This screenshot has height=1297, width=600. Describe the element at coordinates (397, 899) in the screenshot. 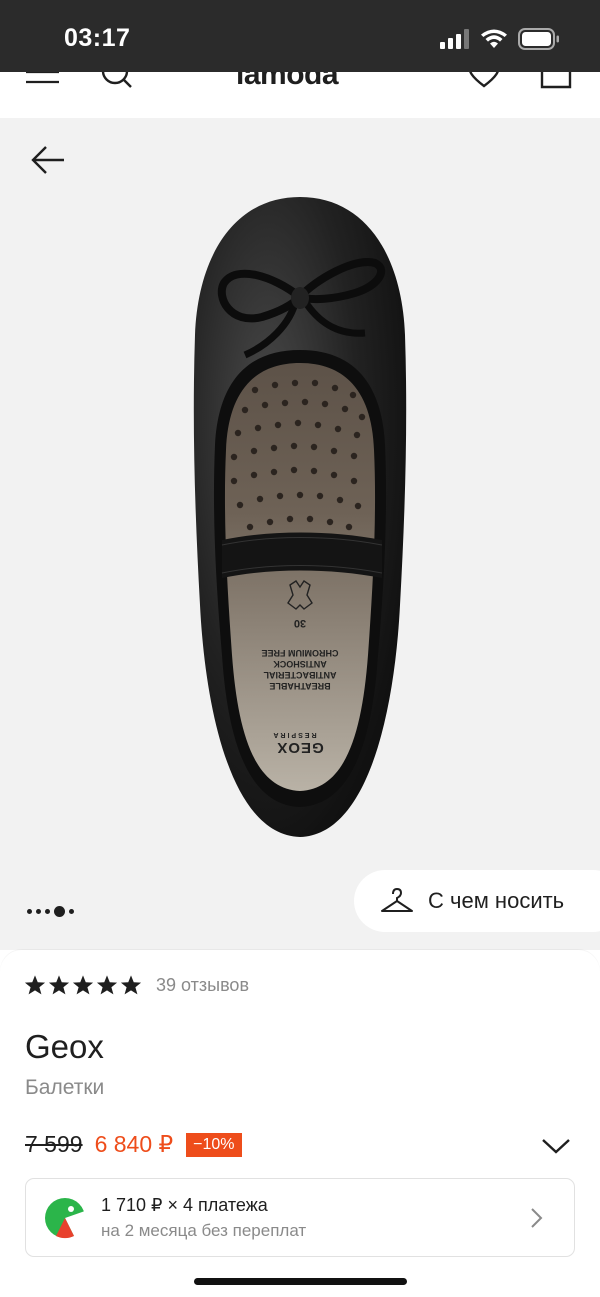

I see `hanger-icon` at that location.